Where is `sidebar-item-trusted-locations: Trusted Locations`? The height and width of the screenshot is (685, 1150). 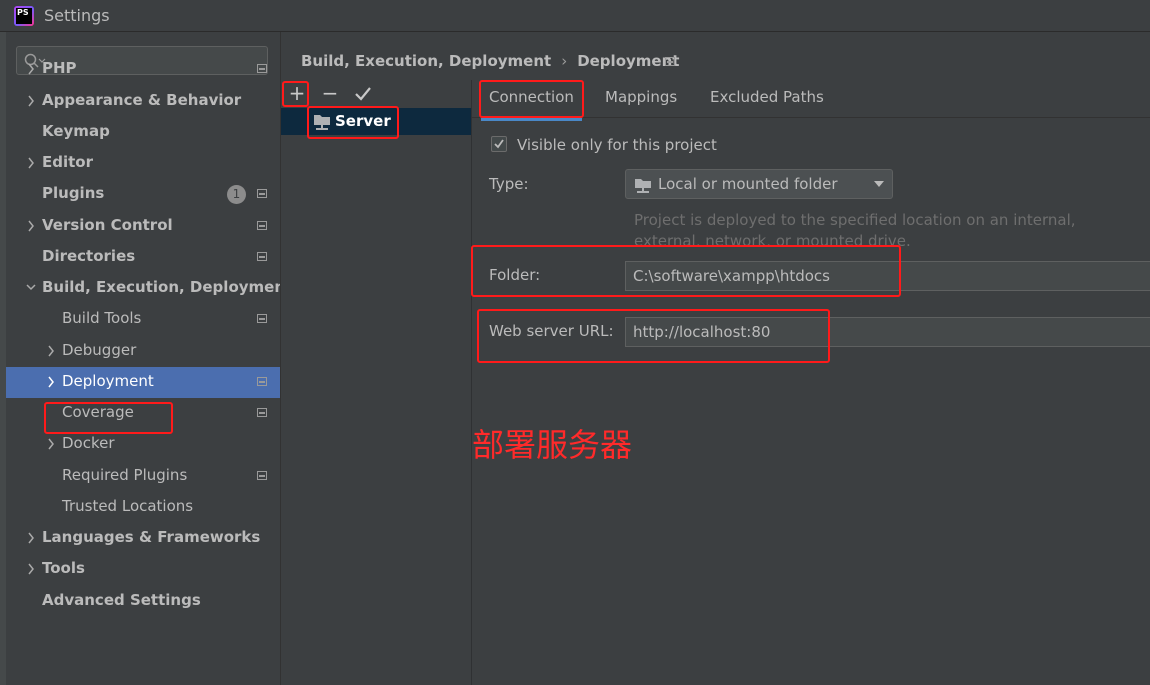 sidebar-item-trusted-locations: Trusted Locations is located at coordinates (143, 507).